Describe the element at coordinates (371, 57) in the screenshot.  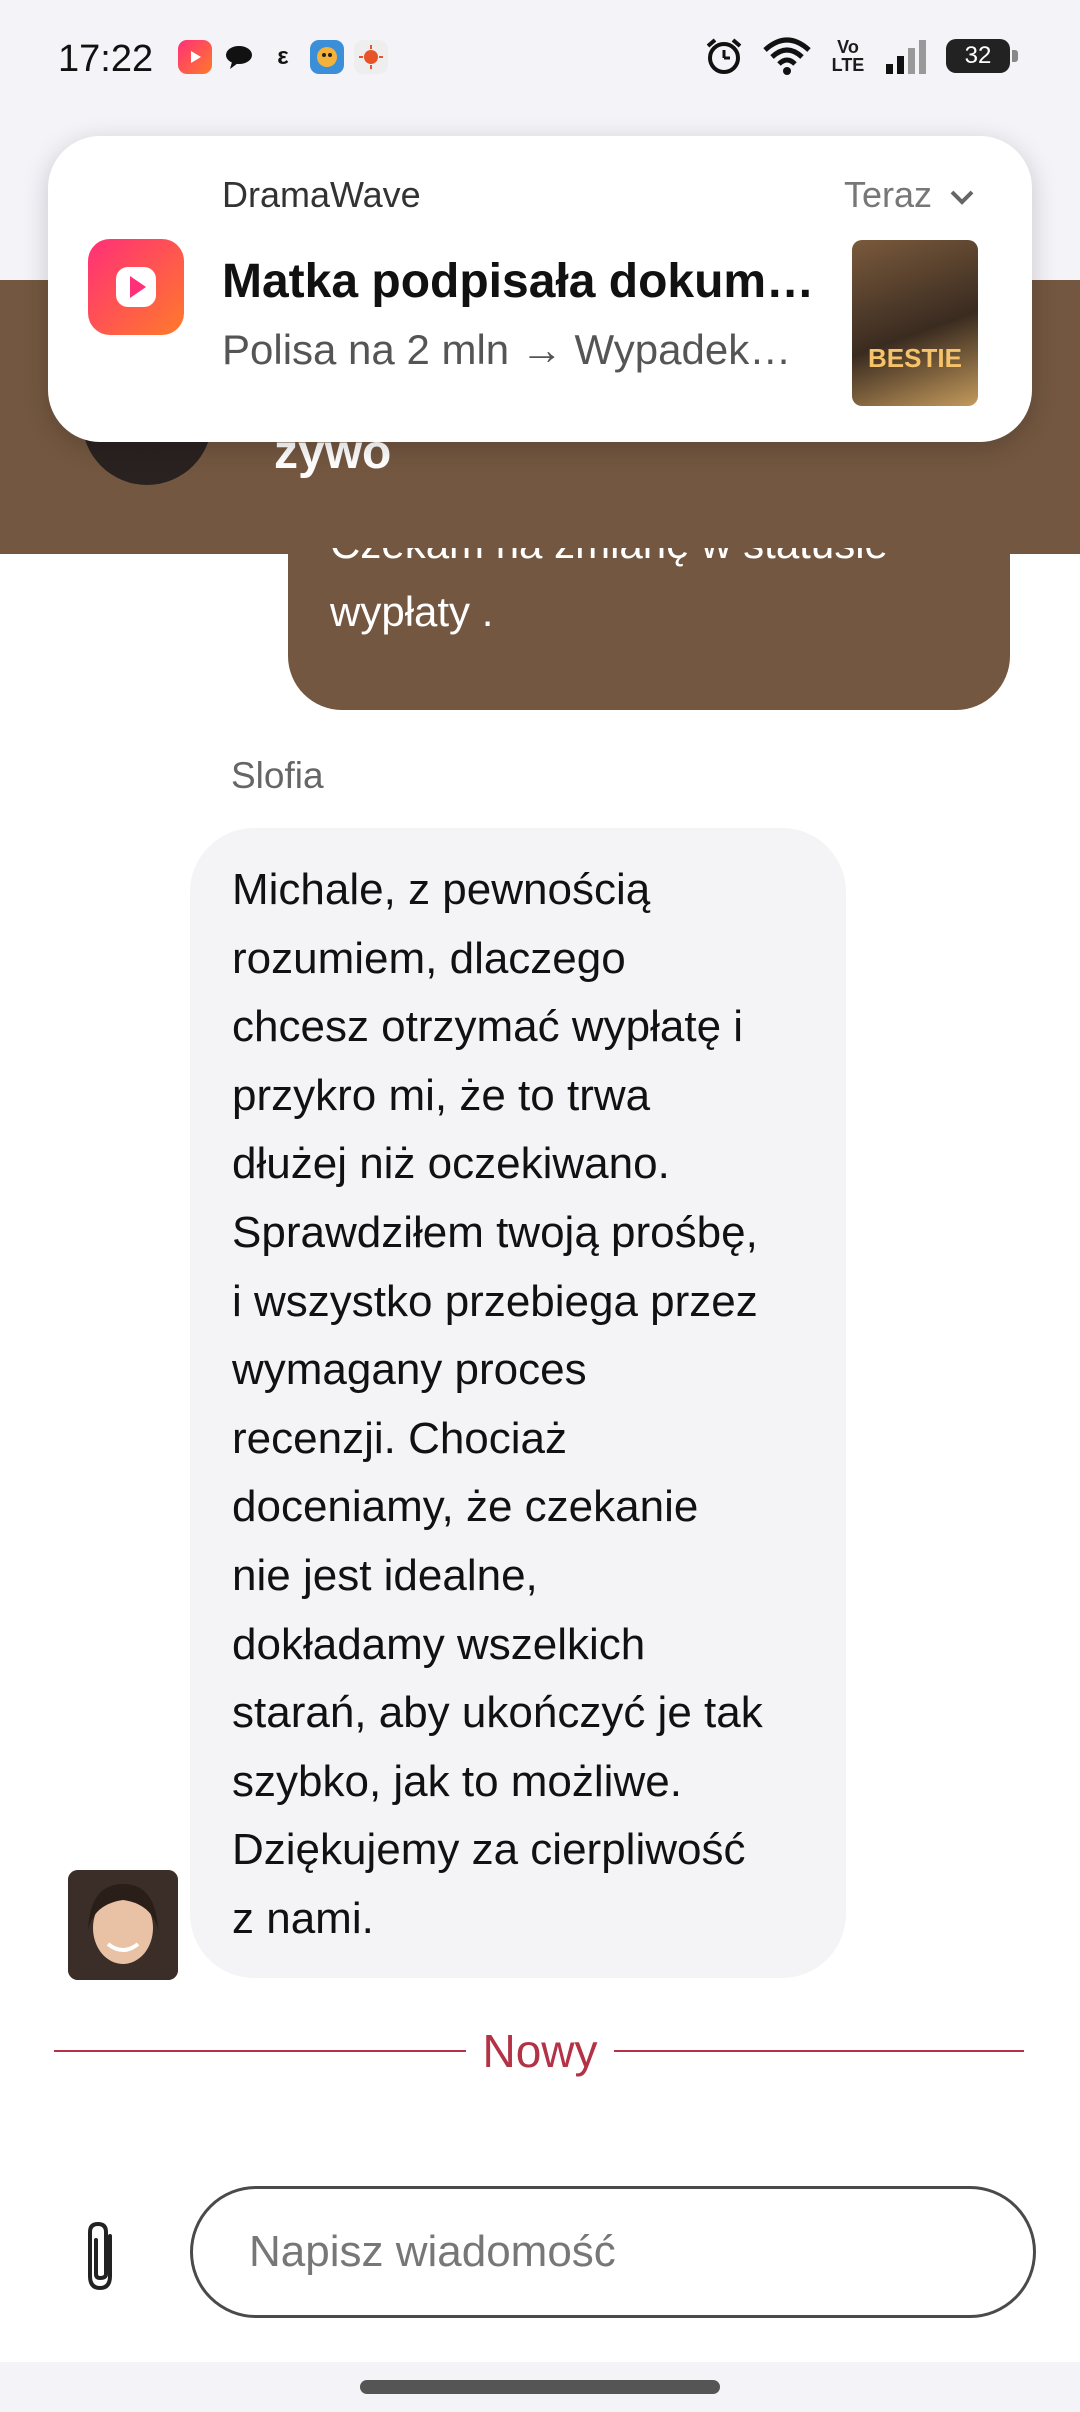
I see `sun-icon` at that location.